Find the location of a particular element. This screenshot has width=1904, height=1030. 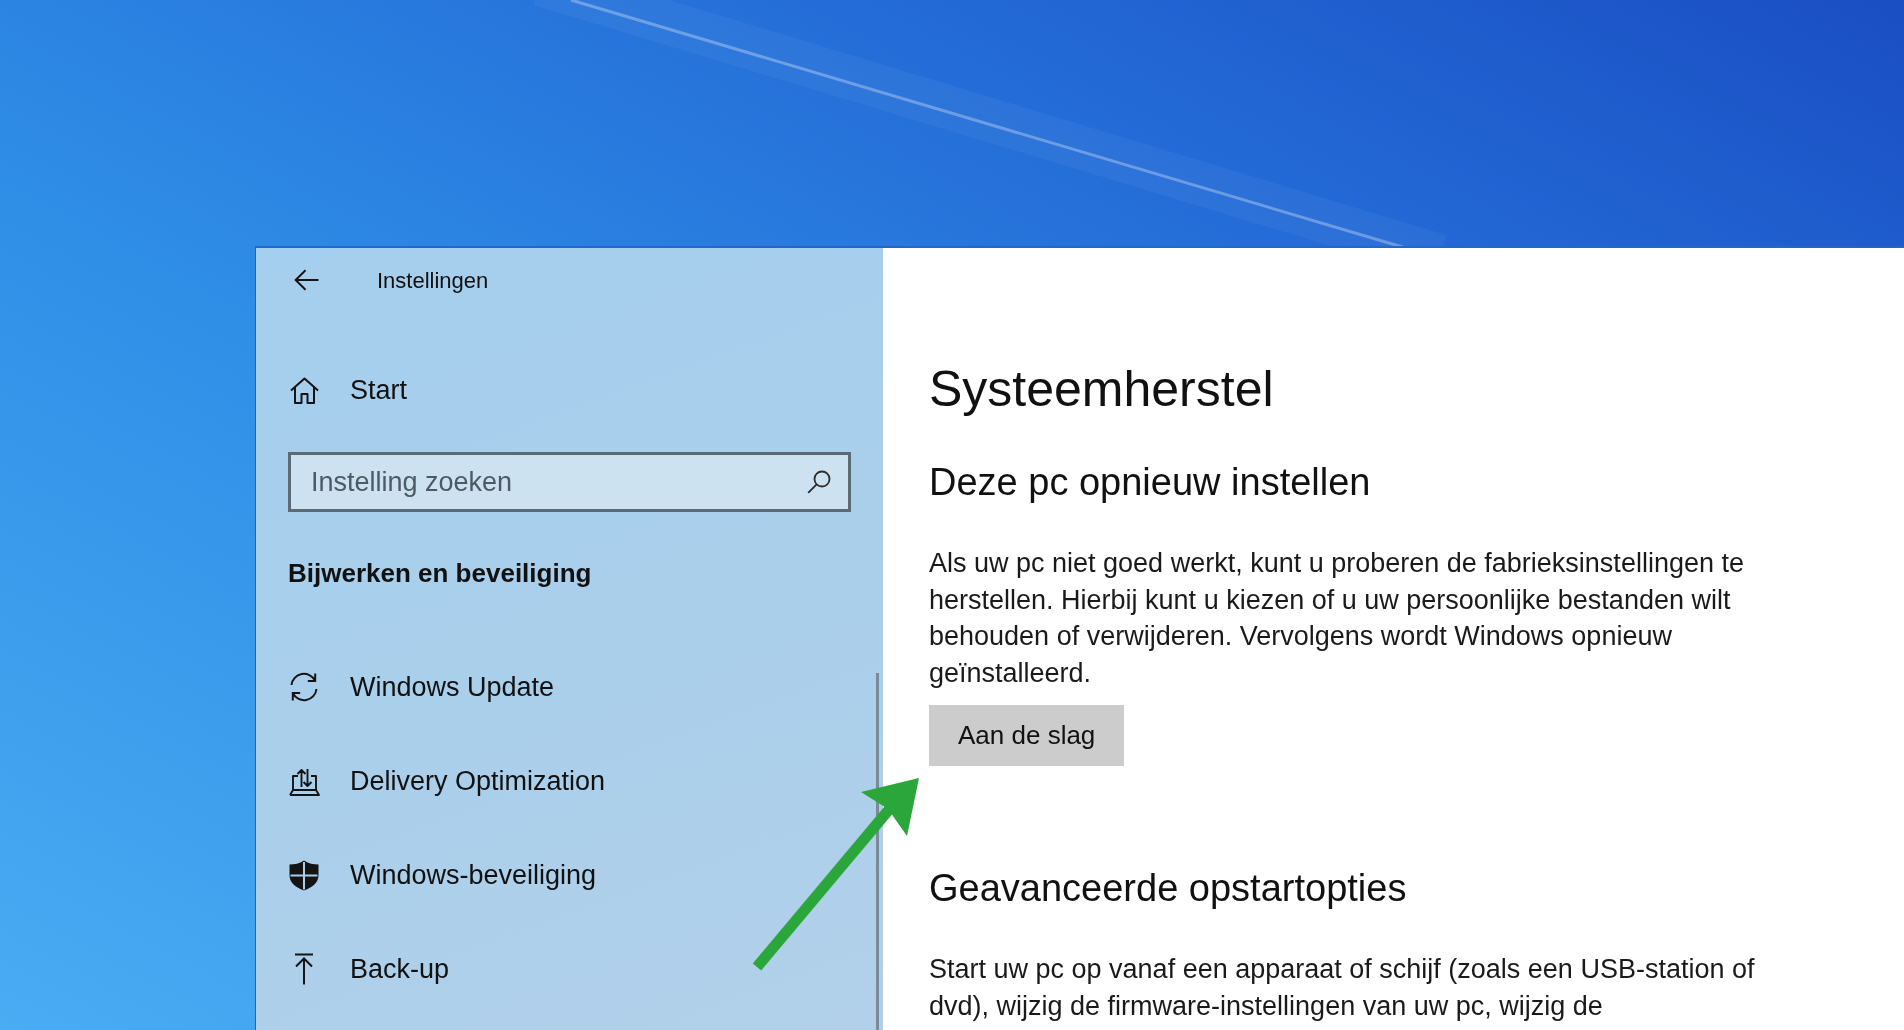

nav-item: Start is located at coordinates (567, 390).